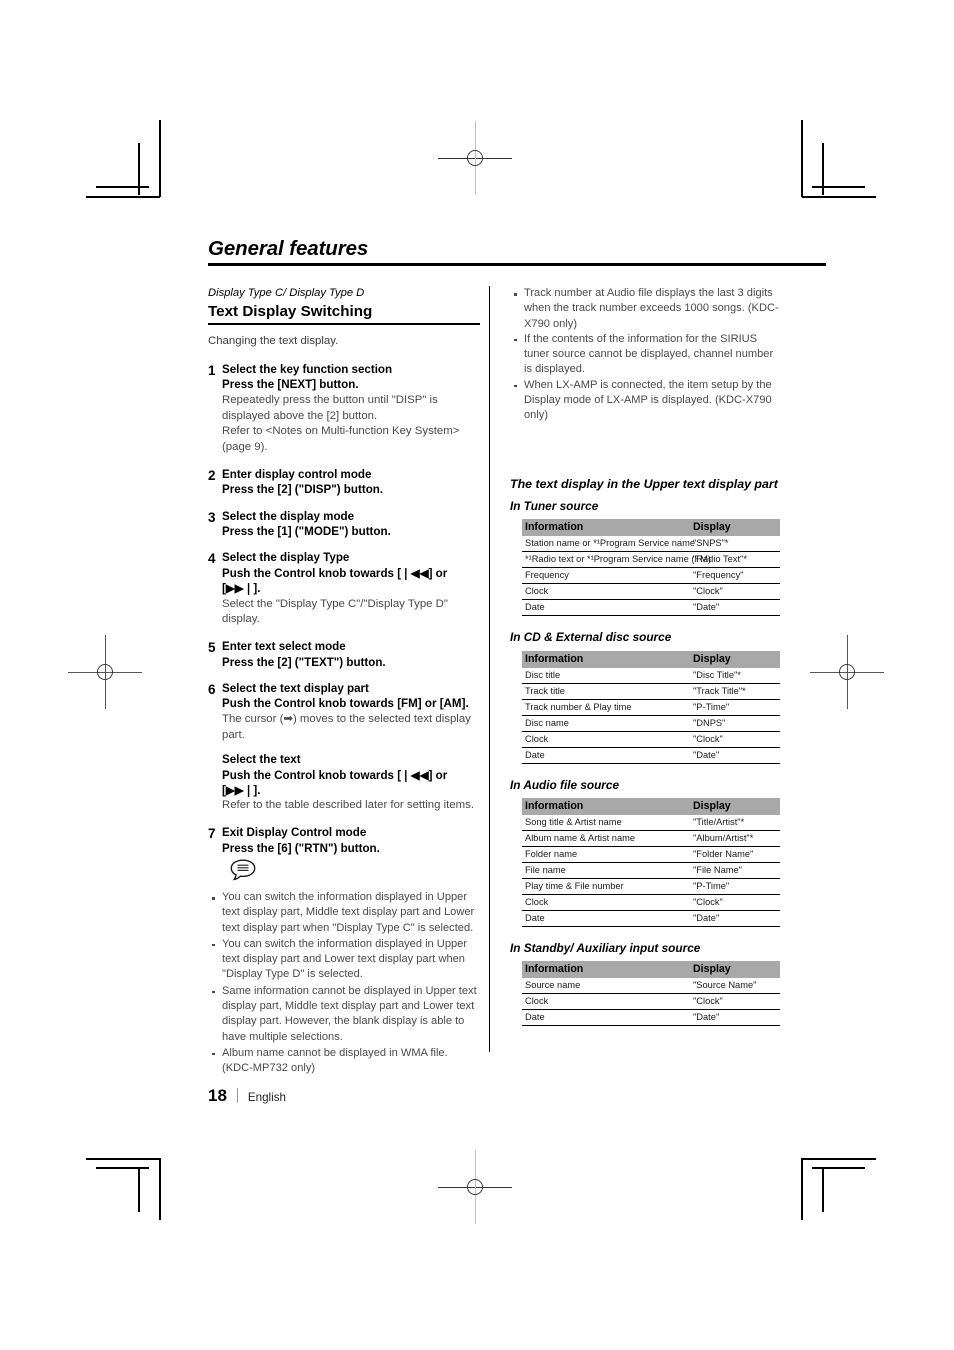 The width and height of the screenshot is (954, 1350). I want to click on table-row: Source name "Source Name", so click(651, 986).